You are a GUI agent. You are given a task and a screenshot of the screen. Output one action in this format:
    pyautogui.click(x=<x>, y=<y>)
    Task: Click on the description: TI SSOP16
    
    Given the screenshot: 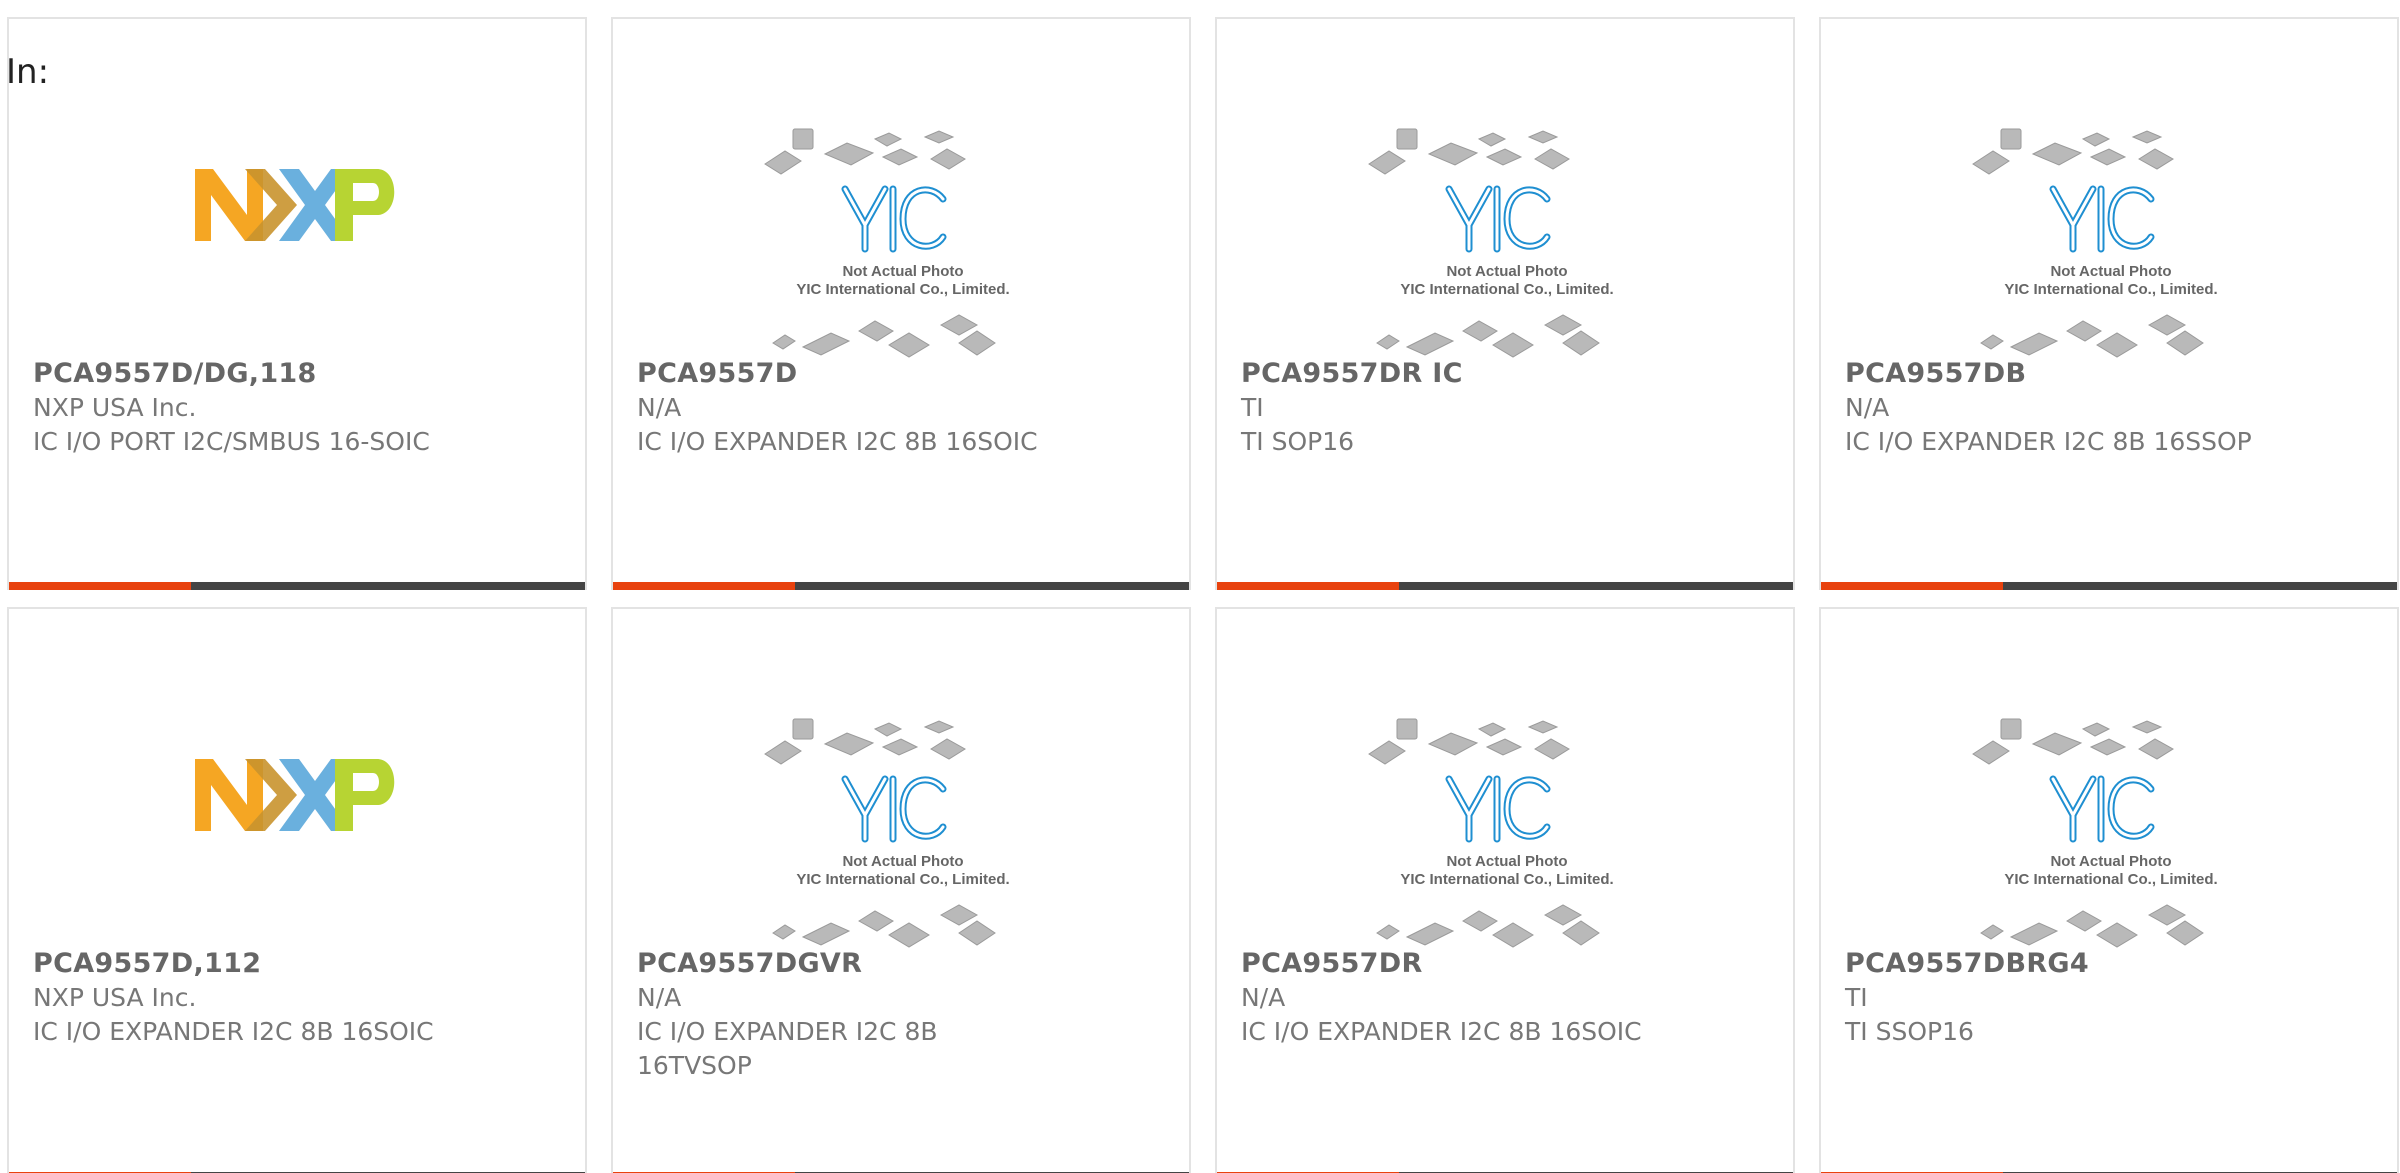 What is the action you would take?
    pyautogui.click(x=1909, y=1031)
    